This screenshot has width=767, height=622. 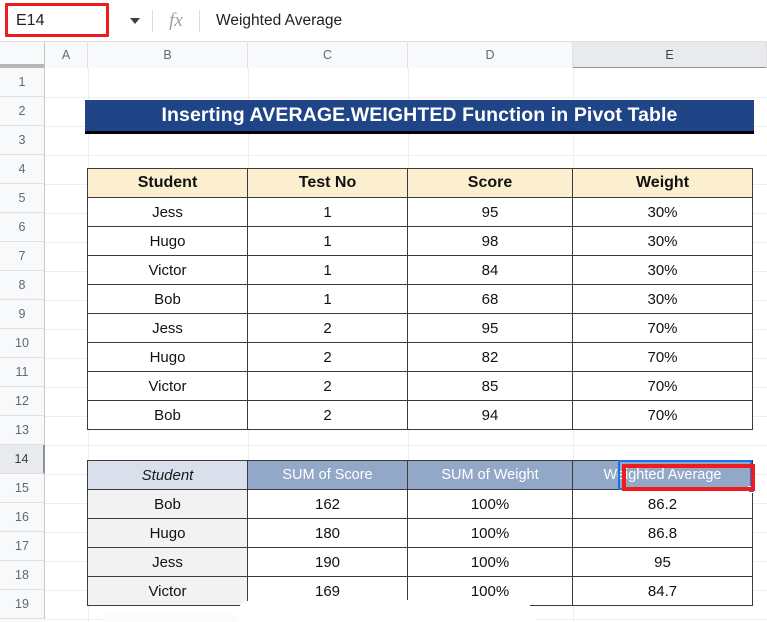 What do you see at coordinates (22, 517) in the screenshot?
I see `row-header-16: 16` at bounding box center [22, 517].